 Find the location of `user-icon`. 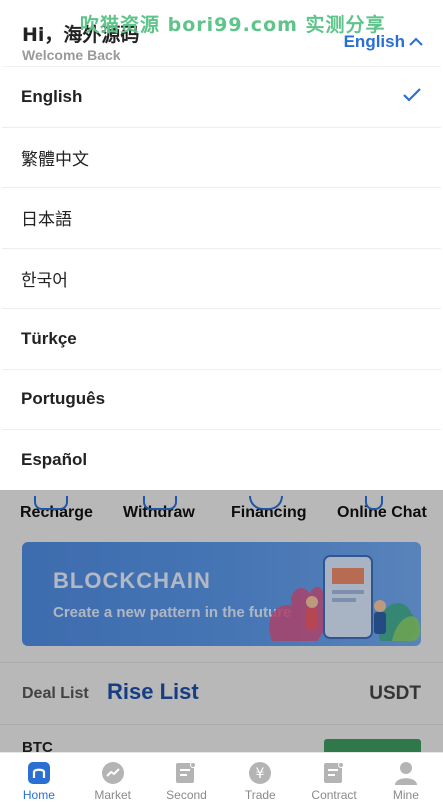

user-icon is located at coordinates (405, 773).